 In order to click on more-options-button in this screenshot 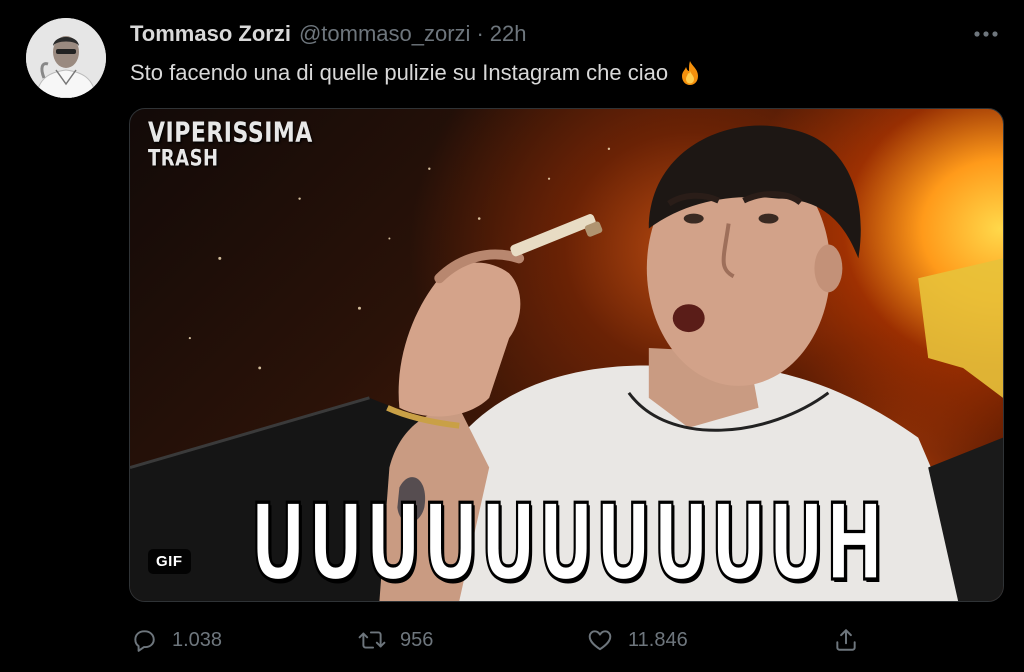, I will do `click(986, 34)`.